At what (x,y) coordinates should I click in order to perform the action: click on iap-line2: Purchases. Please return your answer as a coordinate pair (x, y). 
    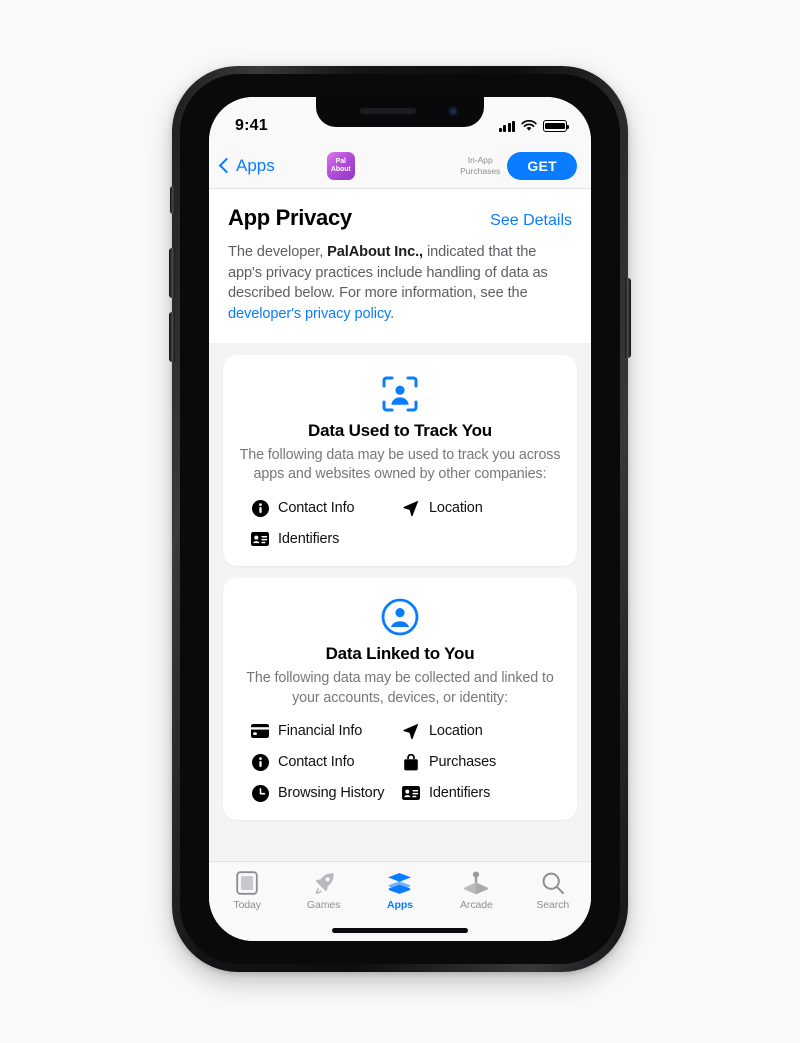
    Looking at the image, I should click on (480, 170).